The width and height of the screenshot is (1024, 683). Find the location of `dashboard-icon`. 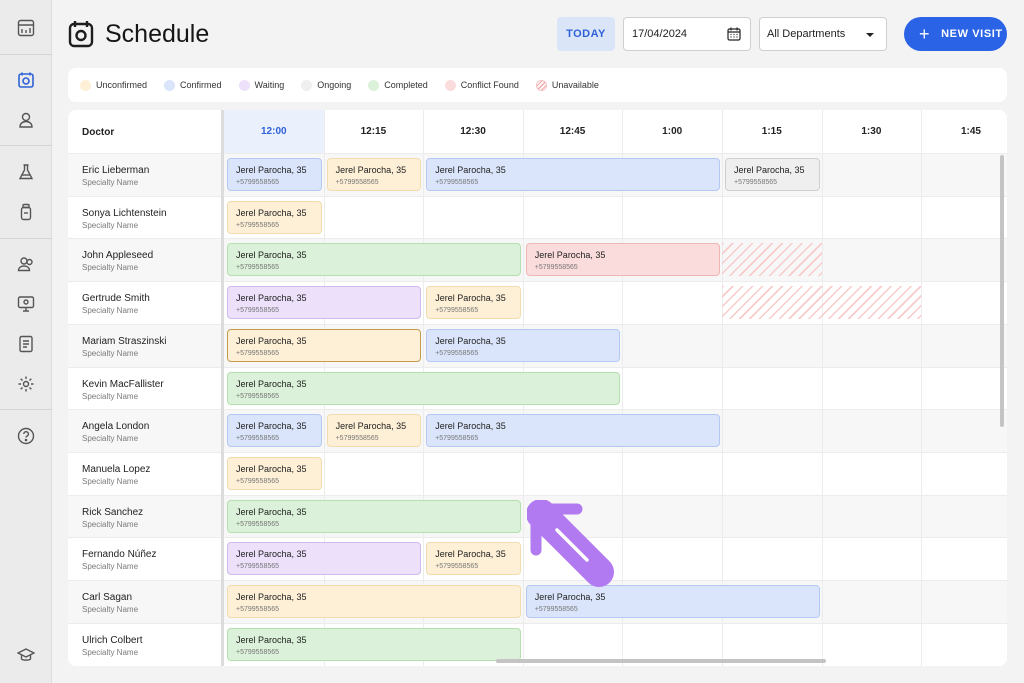

dashboard-icon is located at coordinates (26, 28).